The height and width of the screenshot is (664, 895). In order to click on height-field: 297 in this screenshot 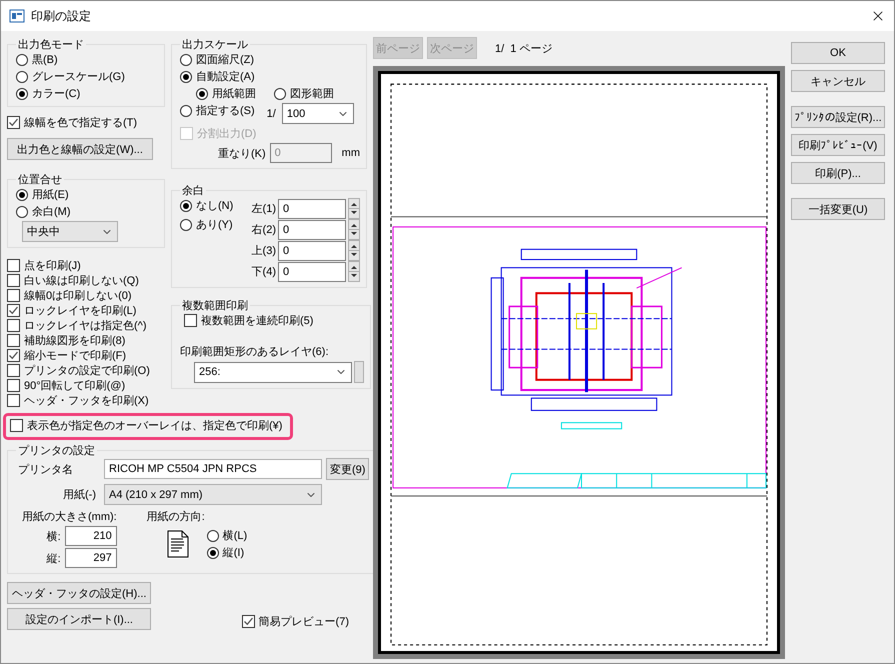, I will do `click(90, 558)`.